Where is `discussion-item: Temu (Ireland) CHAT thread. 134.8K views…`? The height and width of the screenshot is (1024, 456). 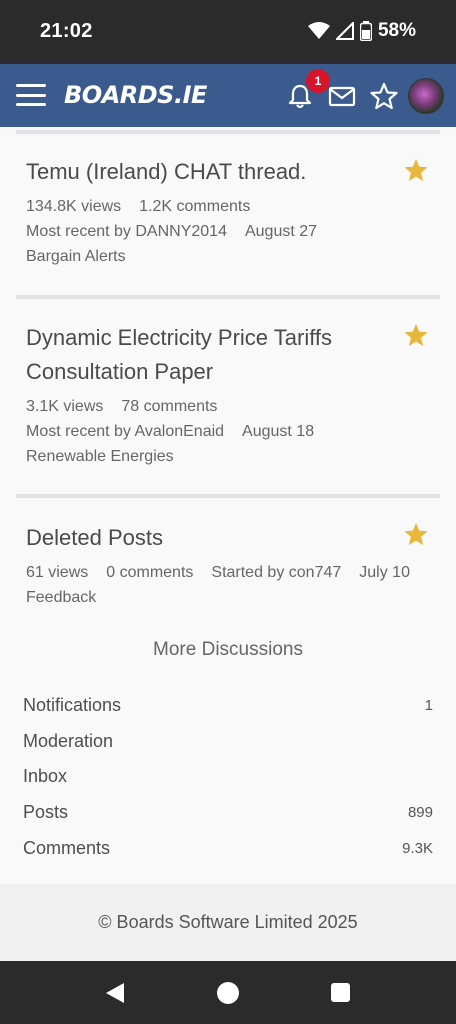
discussion-item: Temu (Ireland) CHAT thread. 134.8K views… is located at coordinates (216, 212).